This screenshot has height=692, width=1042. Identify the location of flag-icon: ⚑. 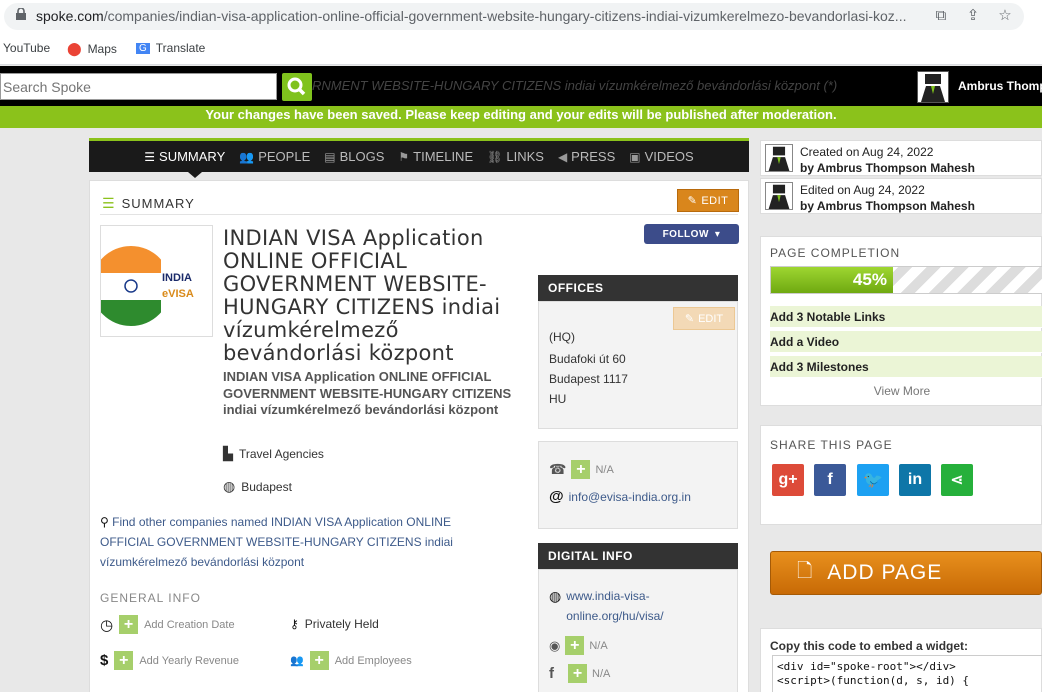
(404, 156).